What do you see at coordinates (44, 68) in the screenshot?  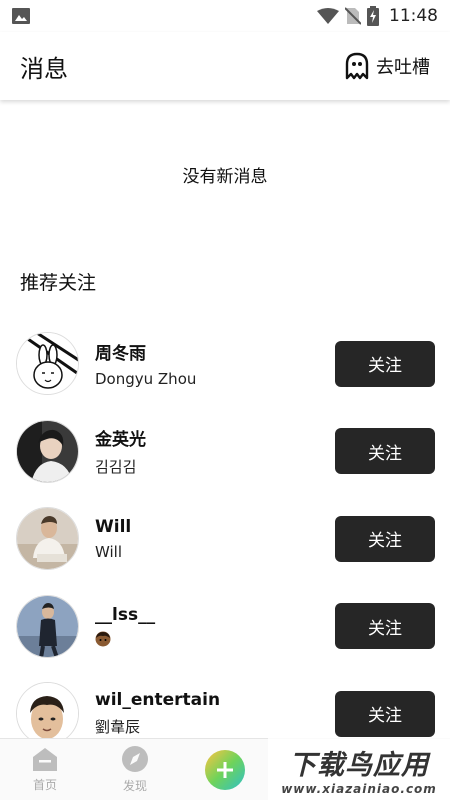 I see `page-title: 消息` at bounding box center [44, 68].